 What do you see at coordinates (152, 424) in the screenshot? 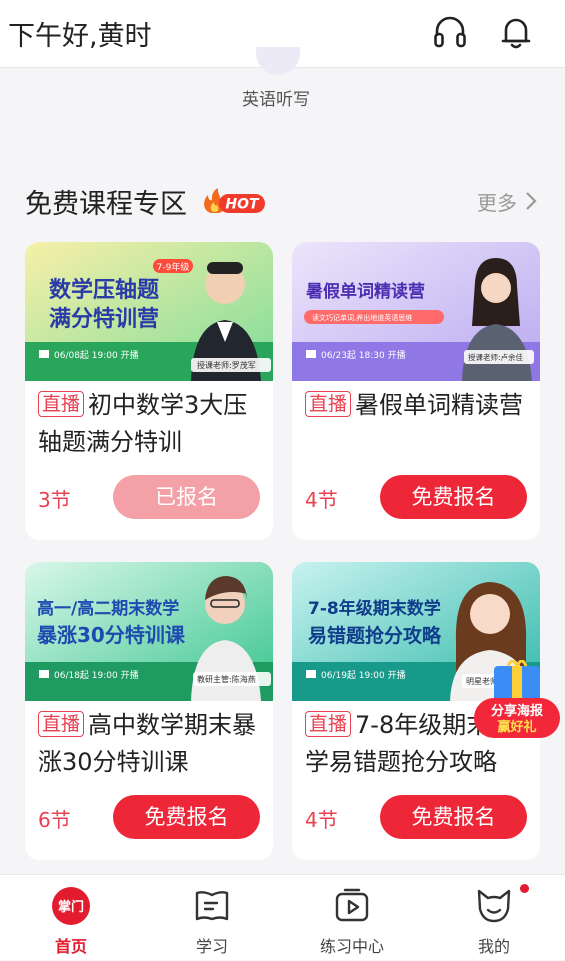
I see `course-title: 直播 初中数学3大压轴题满分特训` at bounding box center [152, 424].